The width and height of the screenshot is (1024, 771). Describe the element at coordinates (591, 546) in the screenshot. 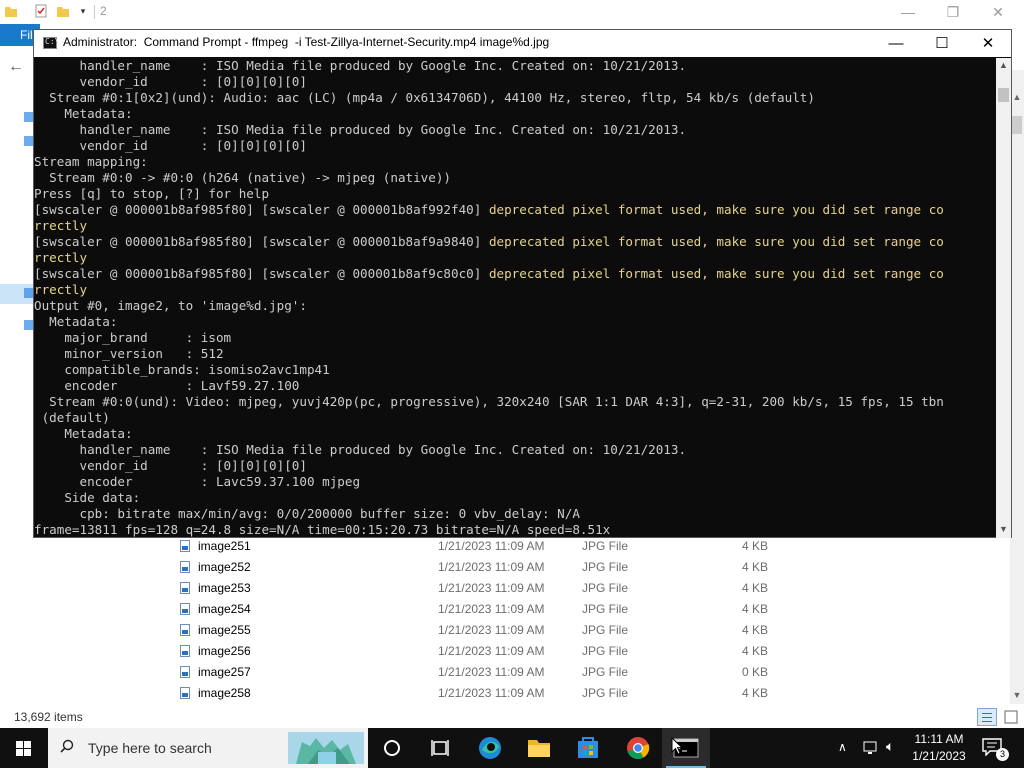

I see `file-row: image251 1/21/2023 11:09 AM JPG File 4 KB` at that location.